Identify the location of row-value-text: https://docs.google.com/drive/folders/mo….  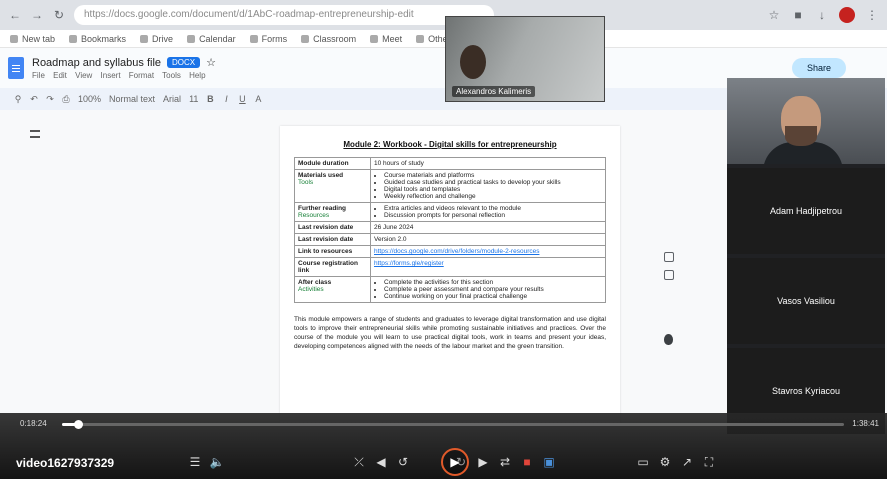
(456, 251).